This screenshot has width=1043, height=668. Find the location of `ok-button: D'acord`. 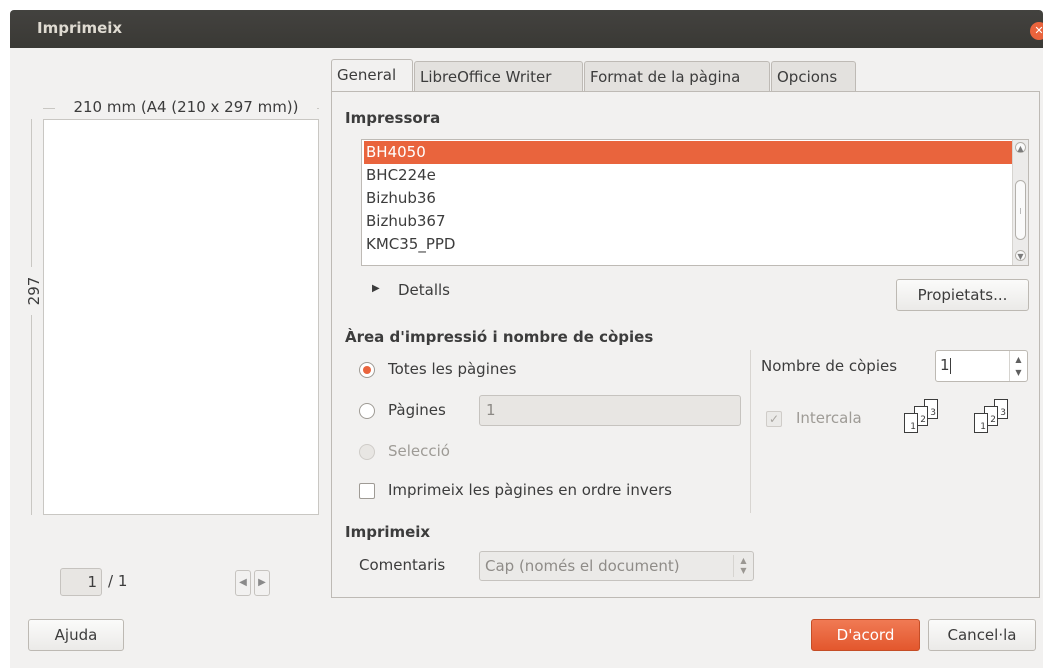

ok-button: D'acord is located at coordinates (865, 635).